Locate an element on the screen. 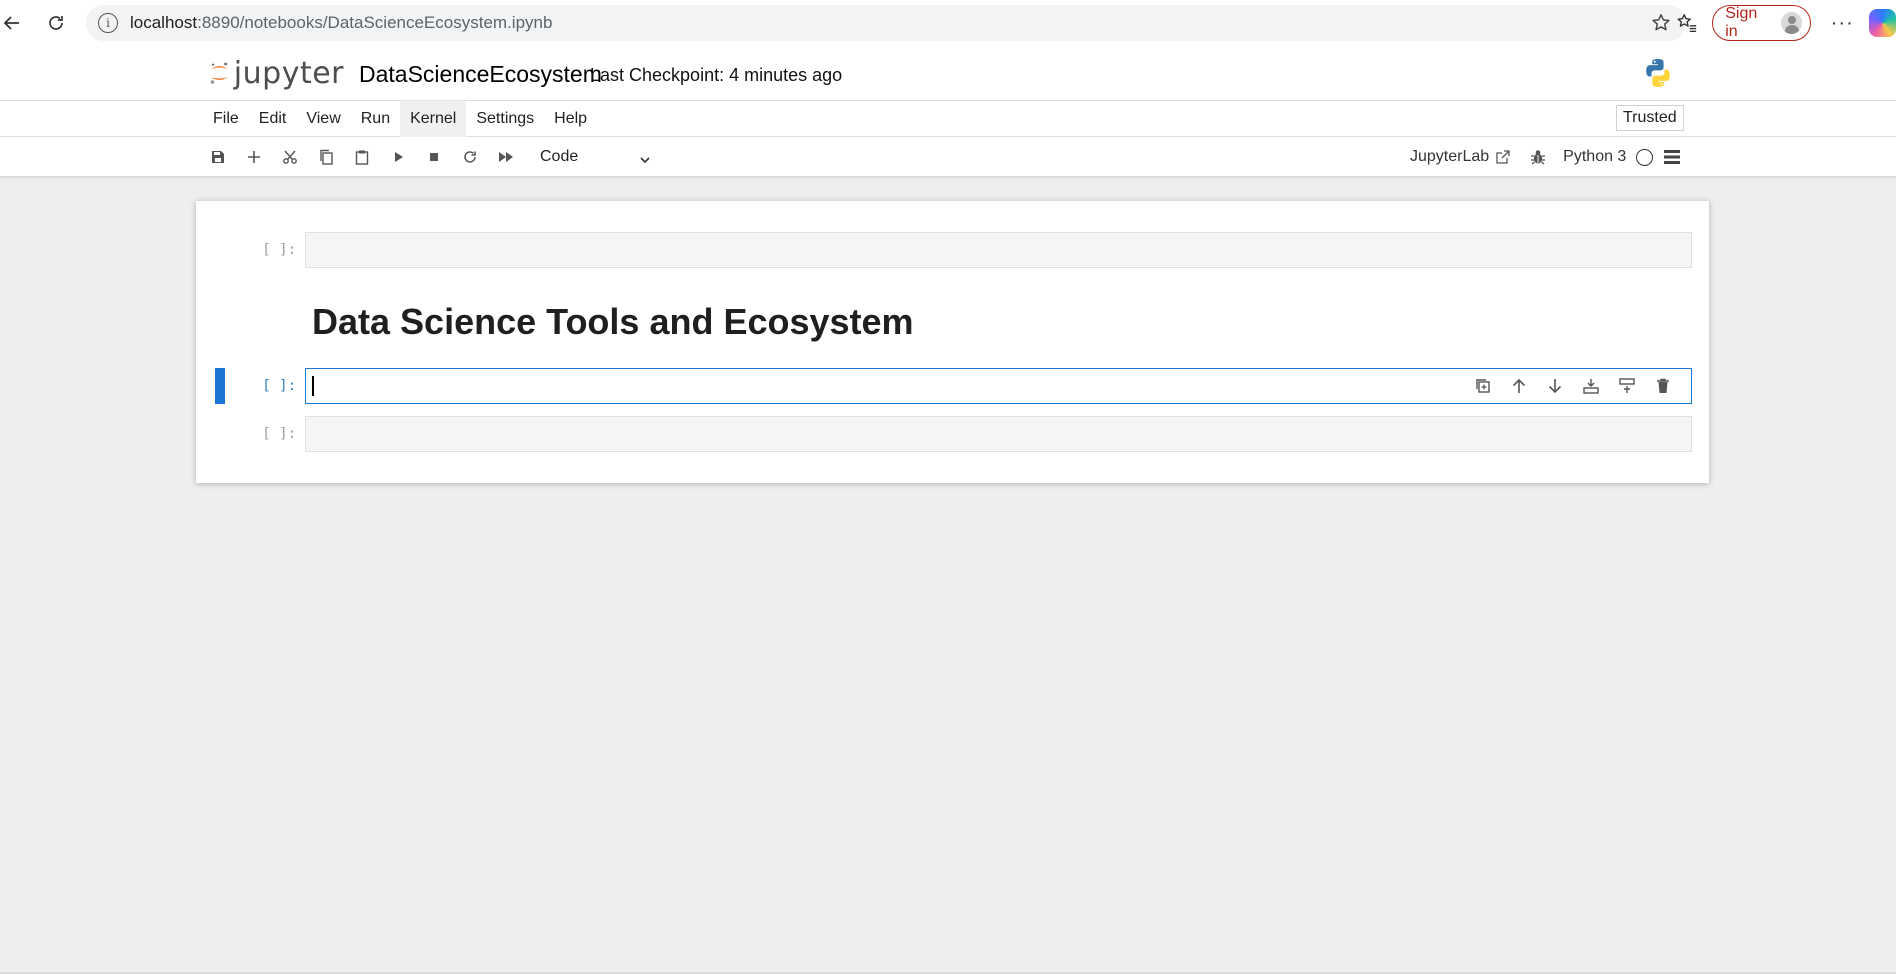 The height and width of the screenshot is (974, 1896). menu-items: File Edit View Run Kernel Settings Help is located at coordinates (400, 119).